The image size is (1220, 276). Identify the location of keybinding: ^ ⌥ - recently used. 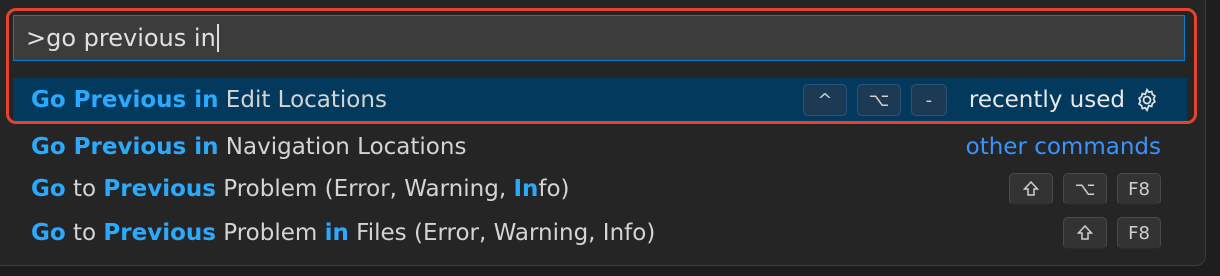
(981, 100).